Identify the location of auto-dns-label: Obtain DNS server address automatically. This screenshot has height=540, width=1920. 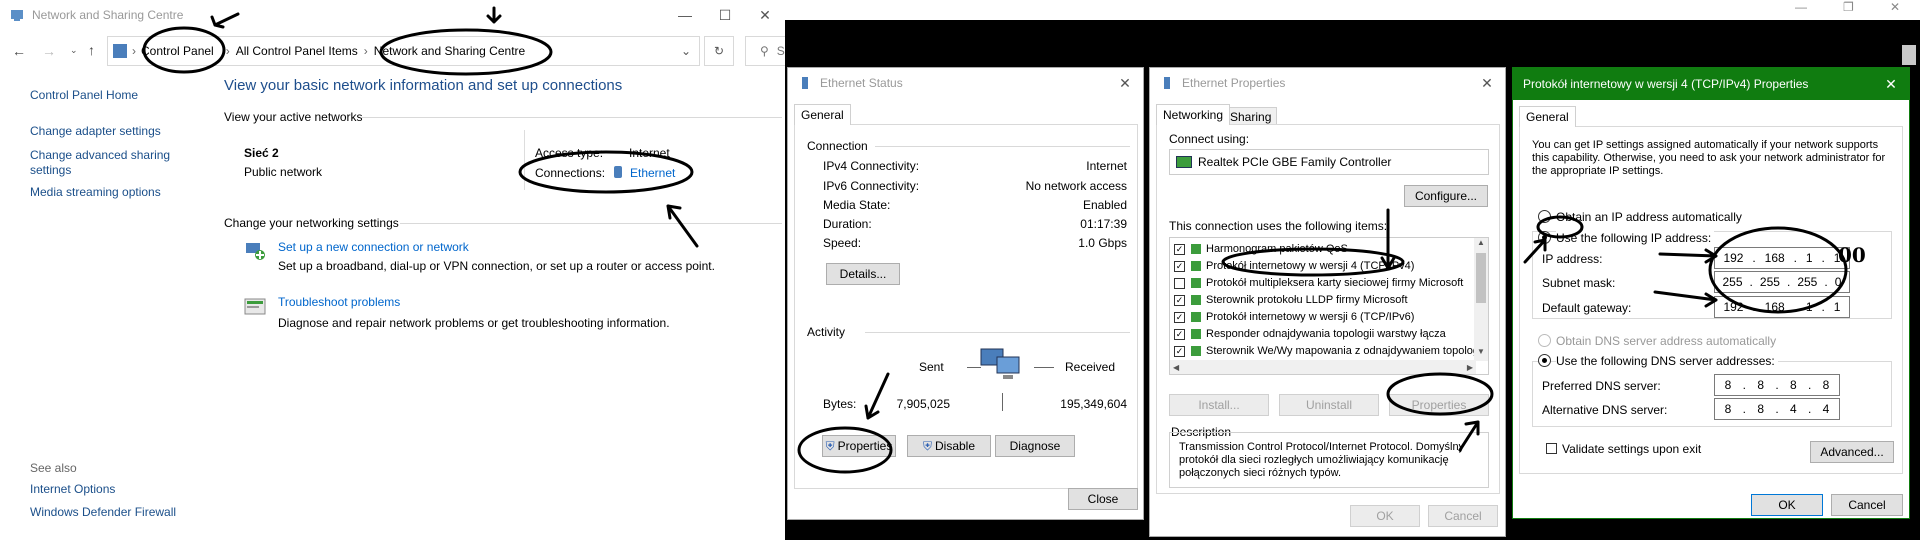
(1666, 341).